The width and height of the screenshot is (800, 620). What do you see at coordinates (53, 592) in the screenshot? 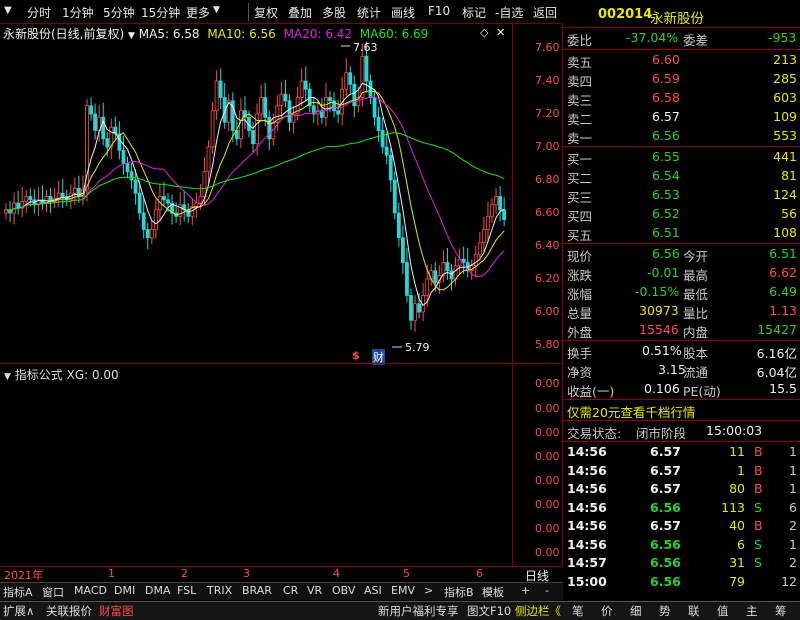
I see `tab-window: 窗口` at bounding box center [53, 592].